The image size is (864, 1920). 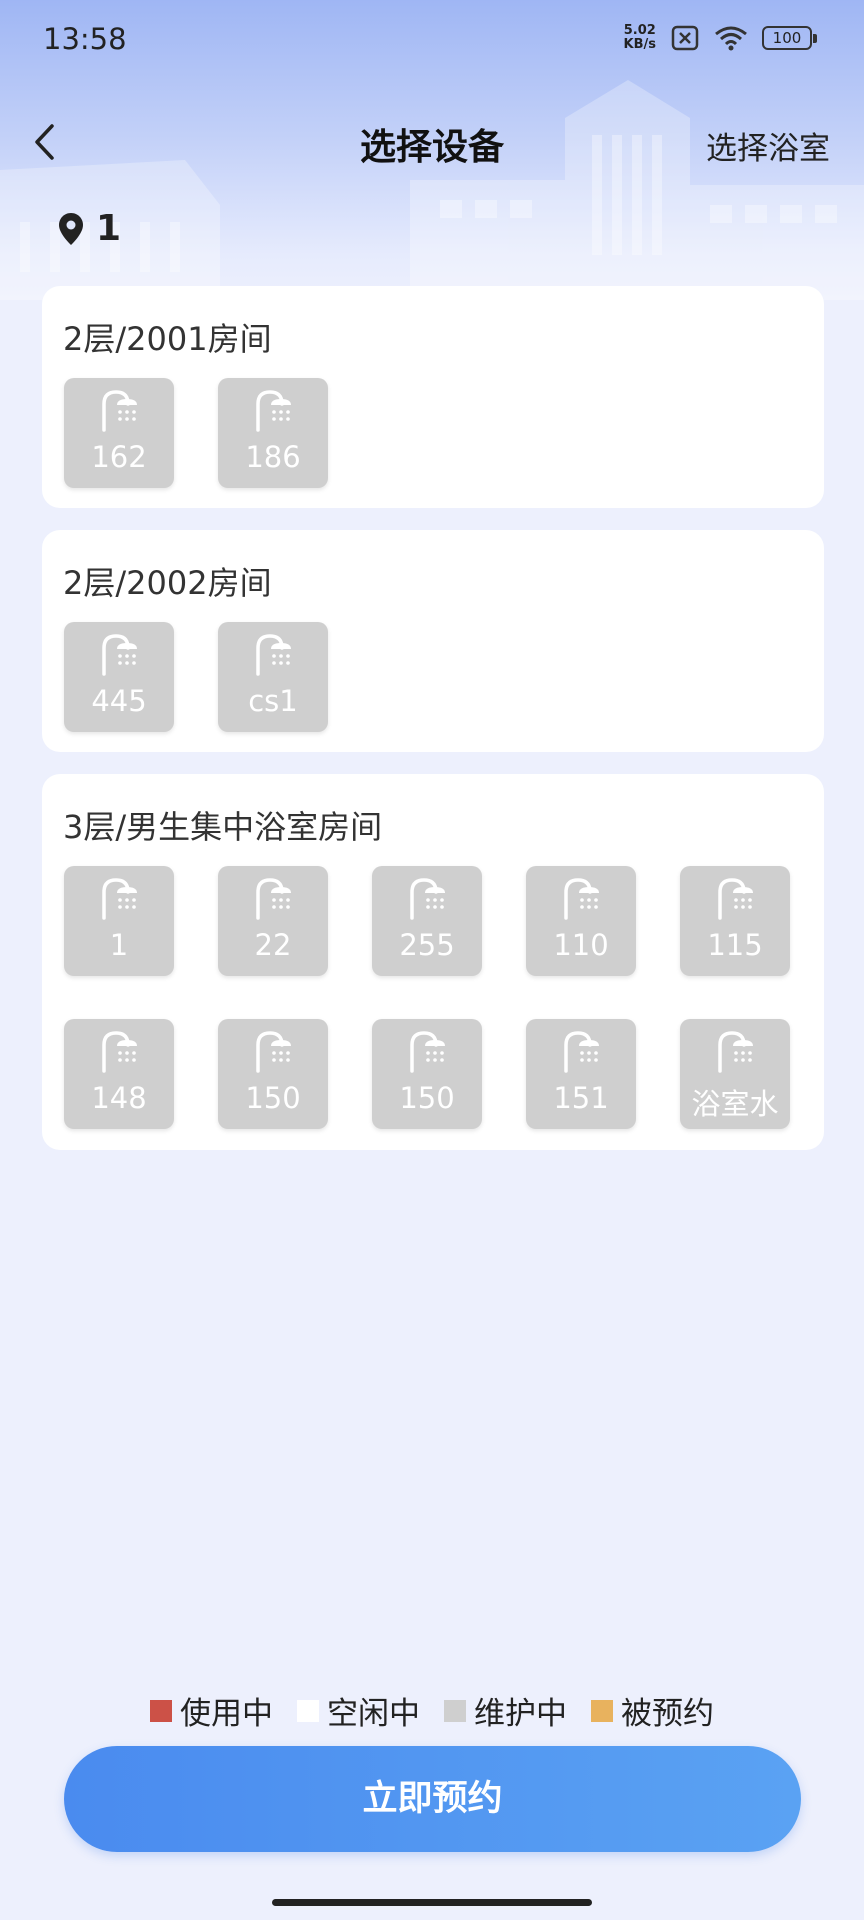 I want to click on device-label: 110, so click(x=581, y=945).